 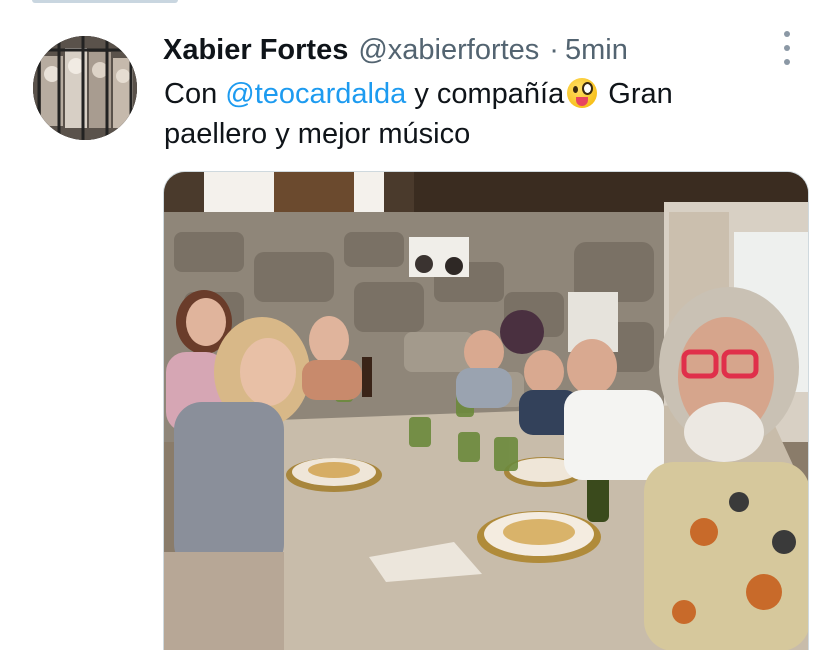 What do you see at coordinates (105, 1) in the screenshot?
I see `top-accent-bar` at bounding box center [105, 1].